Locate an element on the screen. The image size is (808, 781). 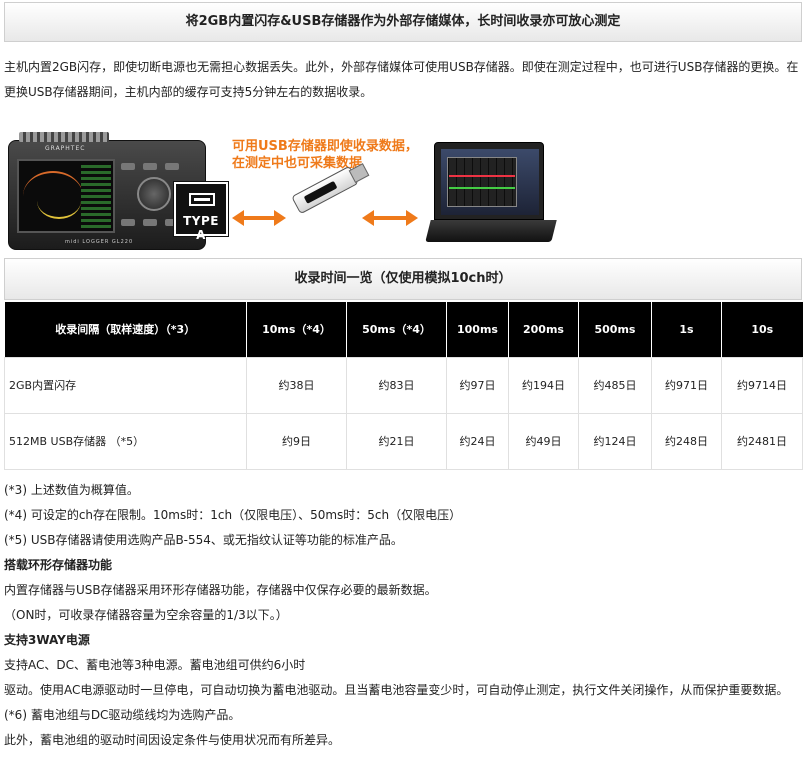
table-cell: 约2481日 is located at coordinates (762, 441).